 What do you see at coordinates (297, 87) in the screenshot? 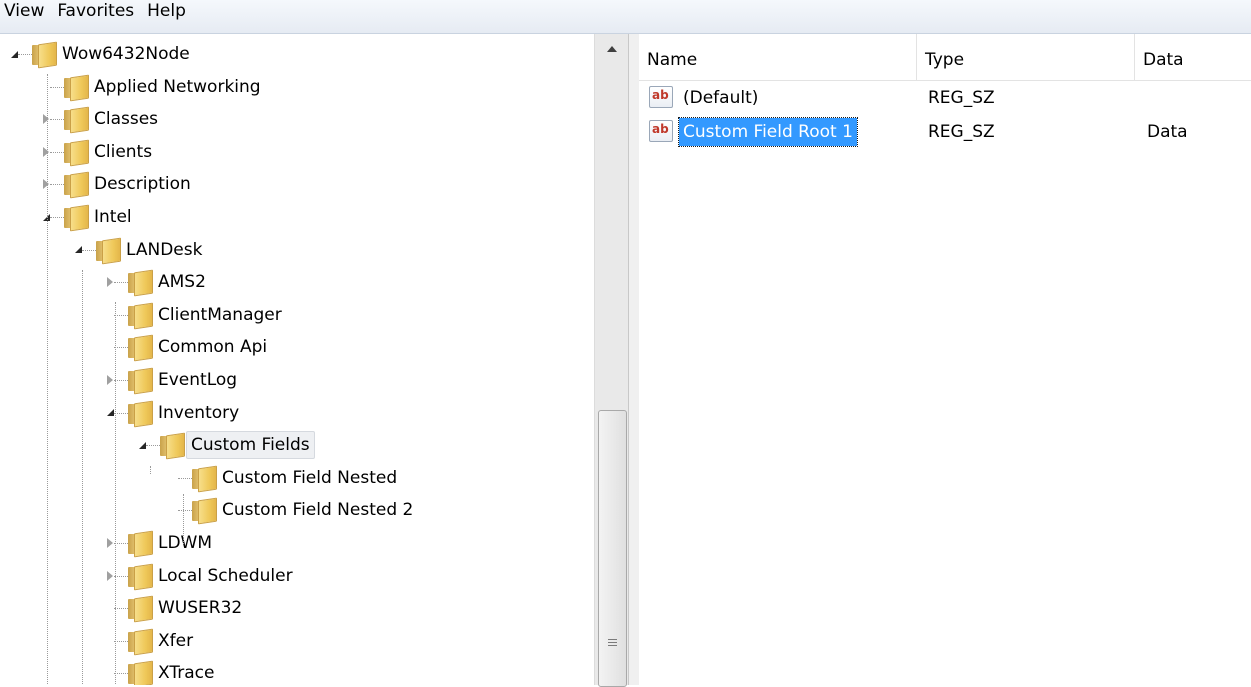
I see `tree-node: Applied Networking` at bounding box center [297, 87].